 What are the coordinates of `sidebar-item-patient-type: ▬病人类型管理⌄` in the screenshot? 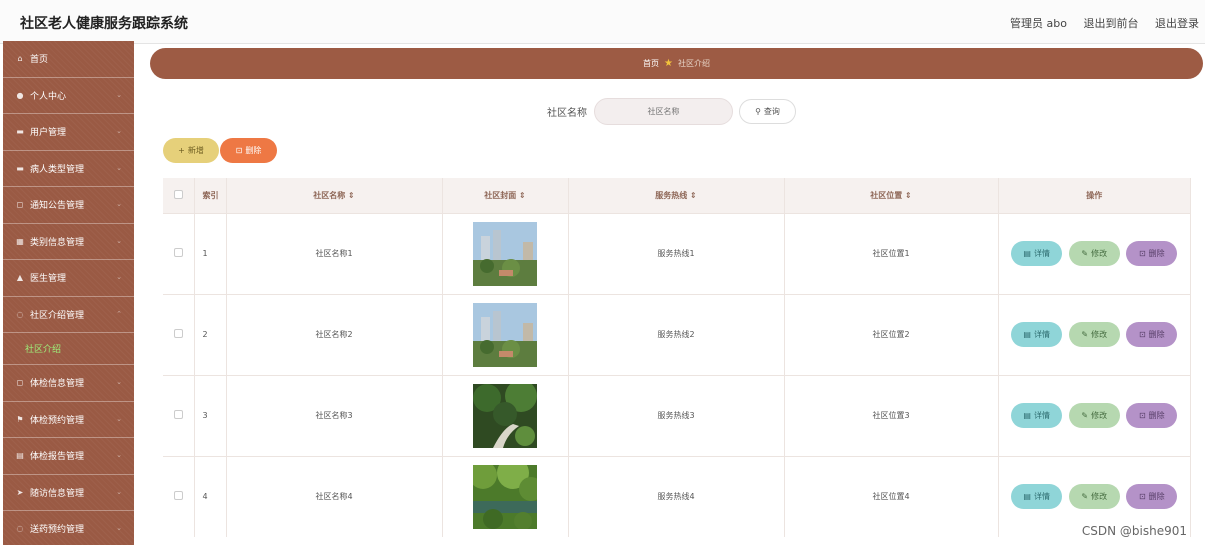 It's located at (68, 169).